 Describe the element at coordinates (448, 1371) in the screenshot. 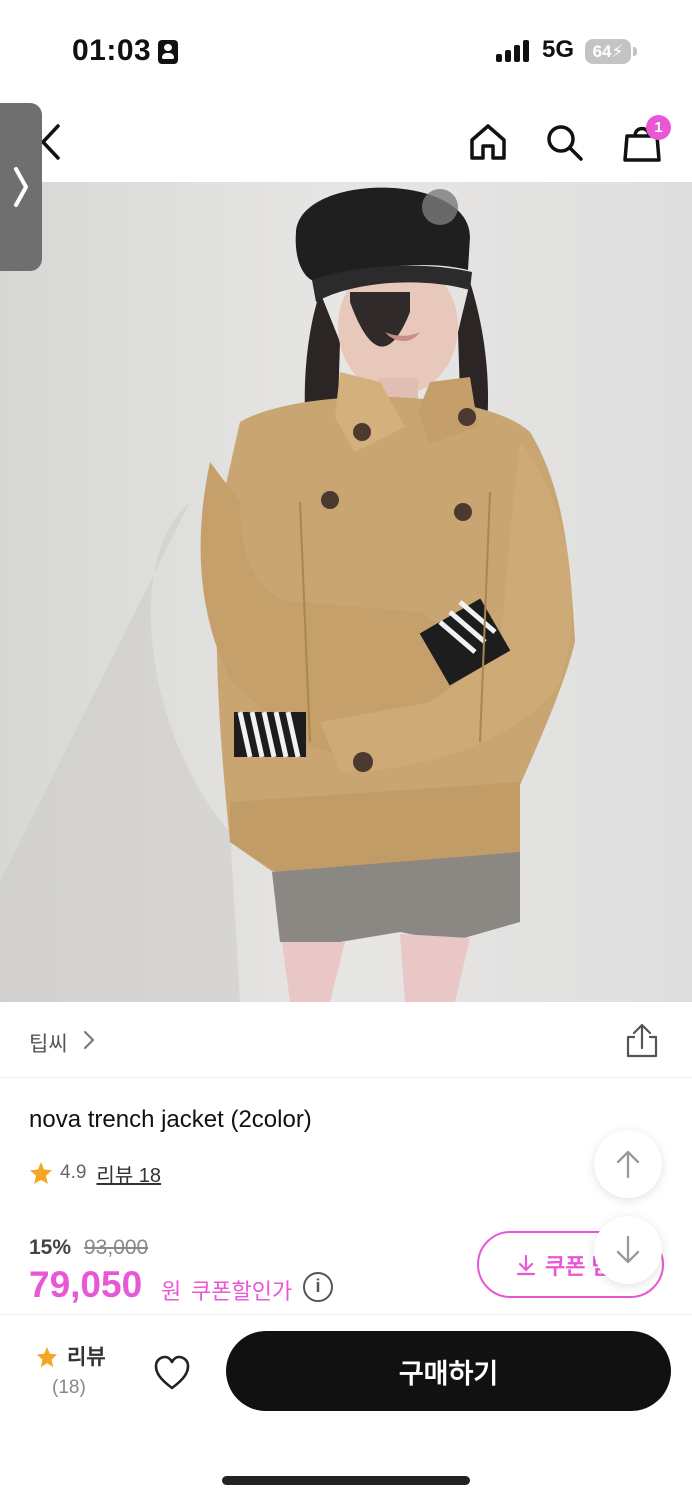

I see `buy-button: 구매하기` at that location.